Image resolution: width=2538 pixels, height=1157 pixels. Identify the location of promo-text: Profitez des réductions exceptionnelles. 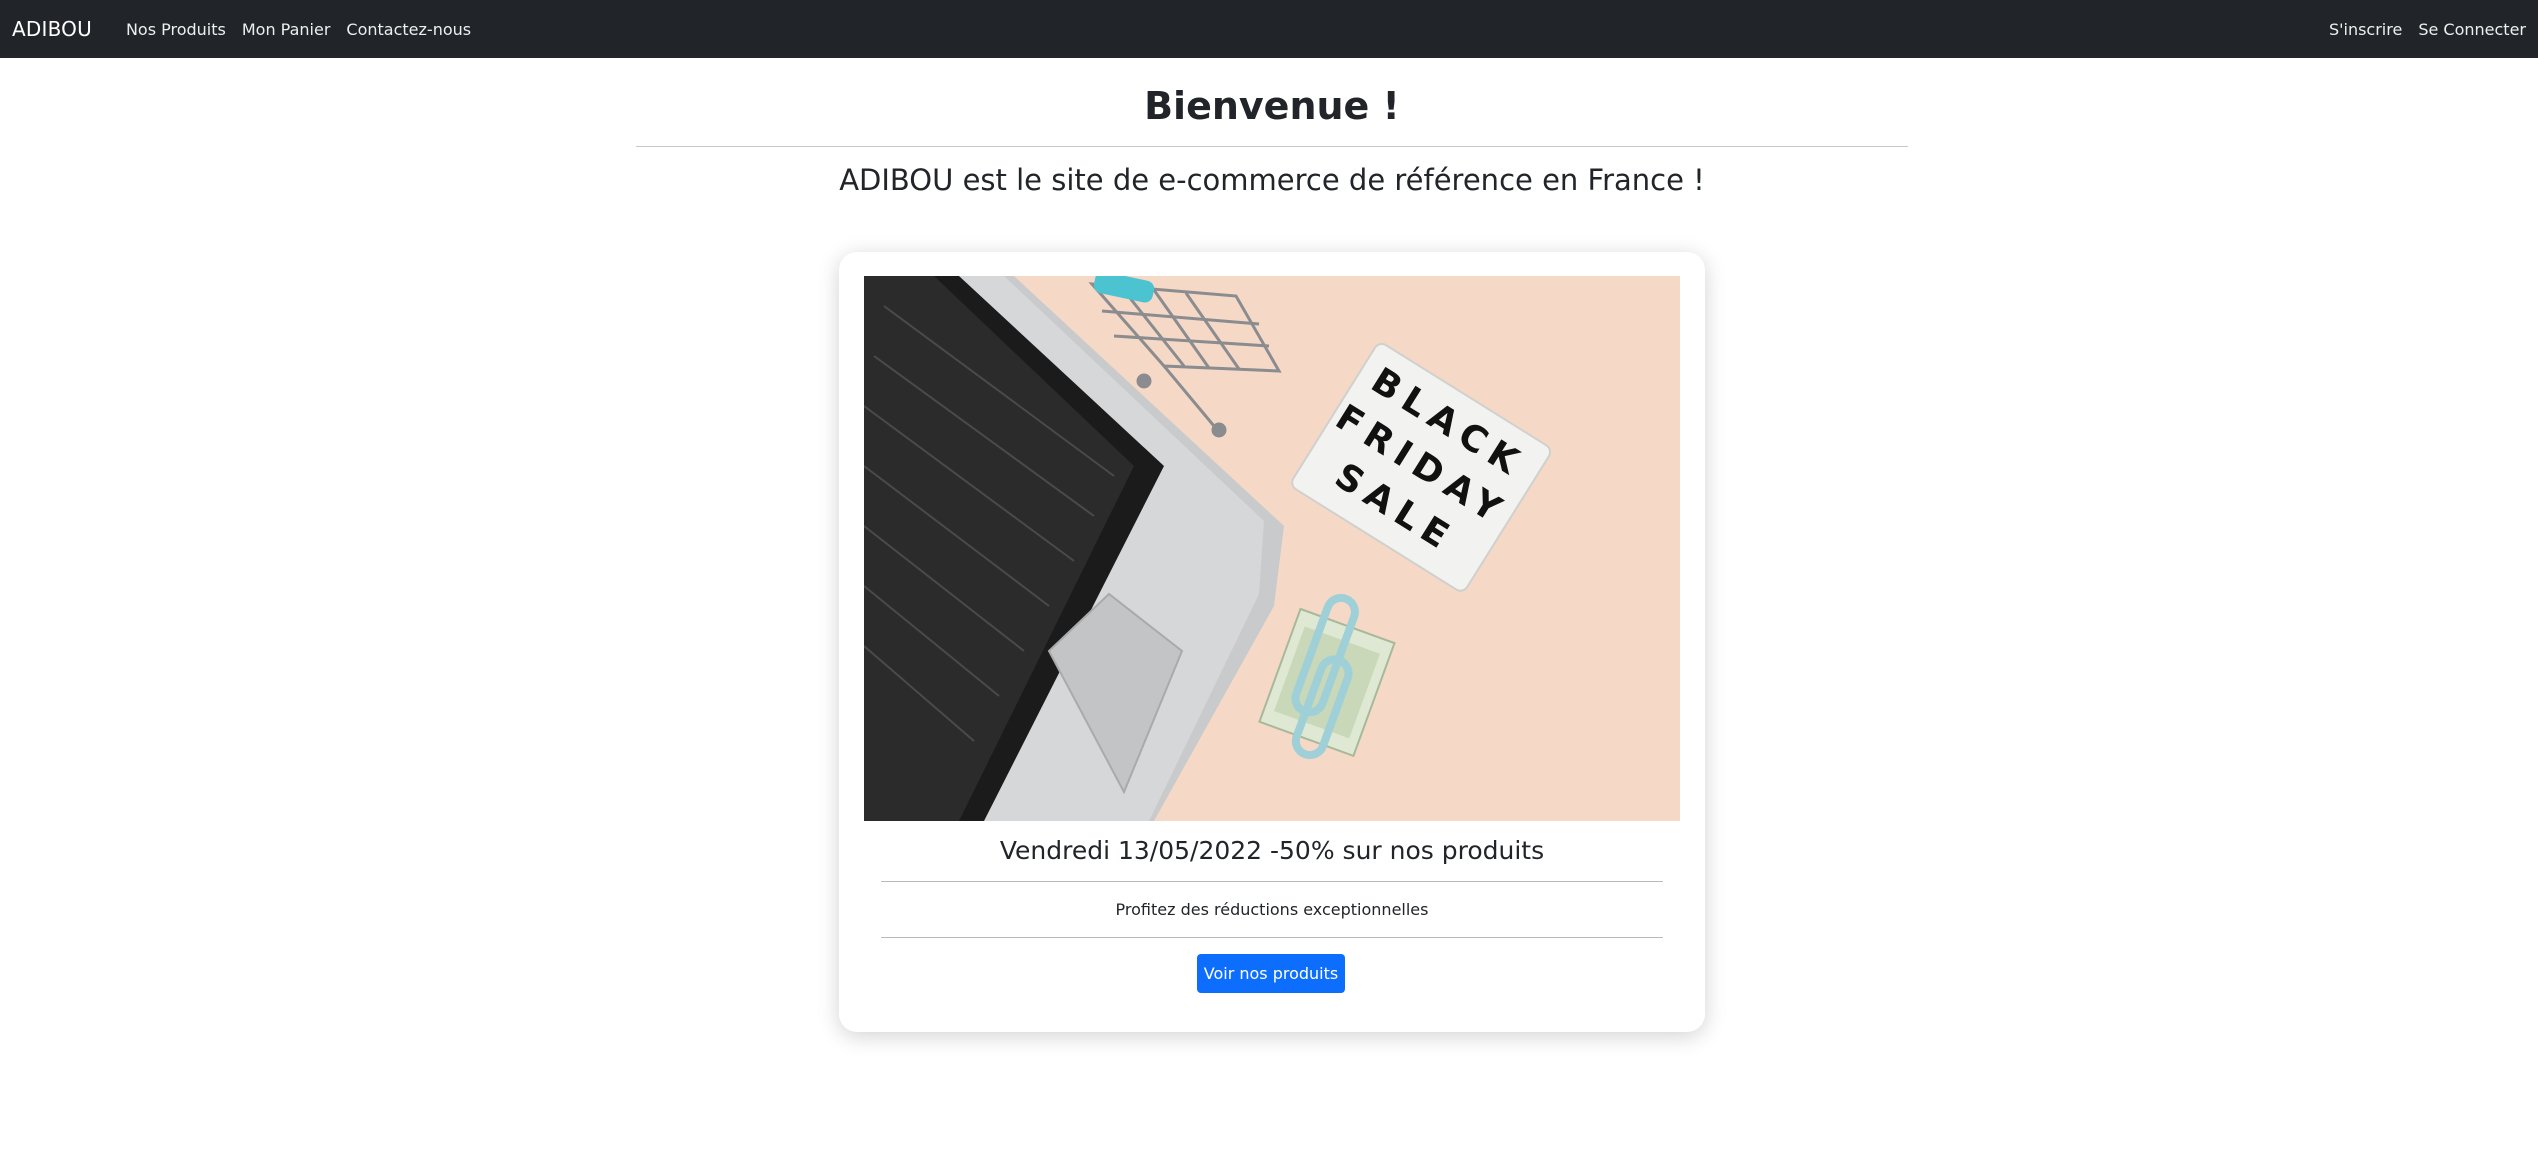
(1272, 909).